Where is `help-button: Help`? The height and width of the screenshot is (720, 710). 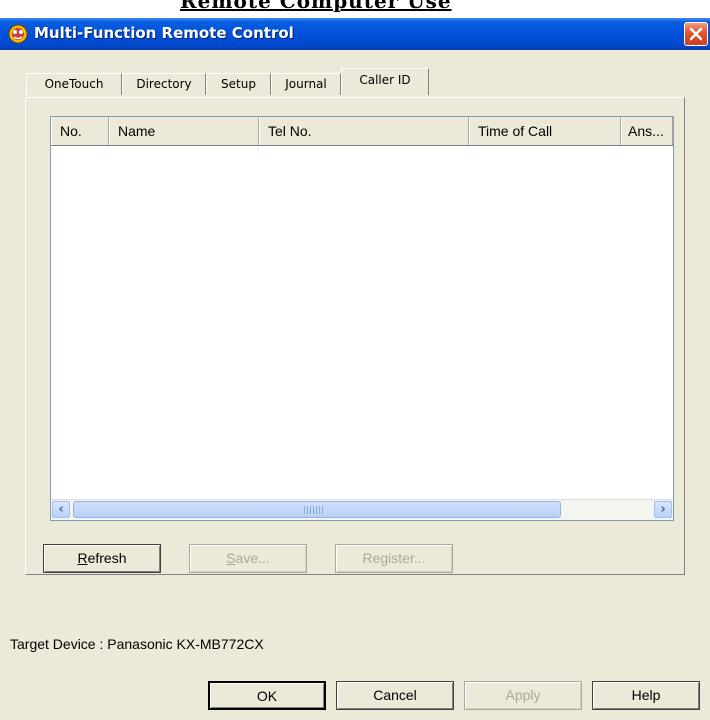 help-button: Help is located at coordinates (646, 695).